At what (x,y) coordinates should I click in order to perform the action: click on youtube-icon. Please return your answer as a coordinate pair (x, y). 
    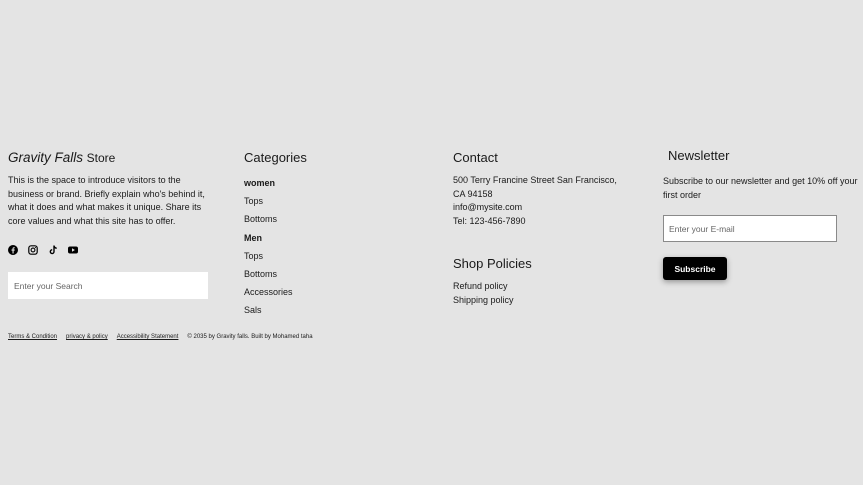
    Looking at the image, I should click on (73, 250).